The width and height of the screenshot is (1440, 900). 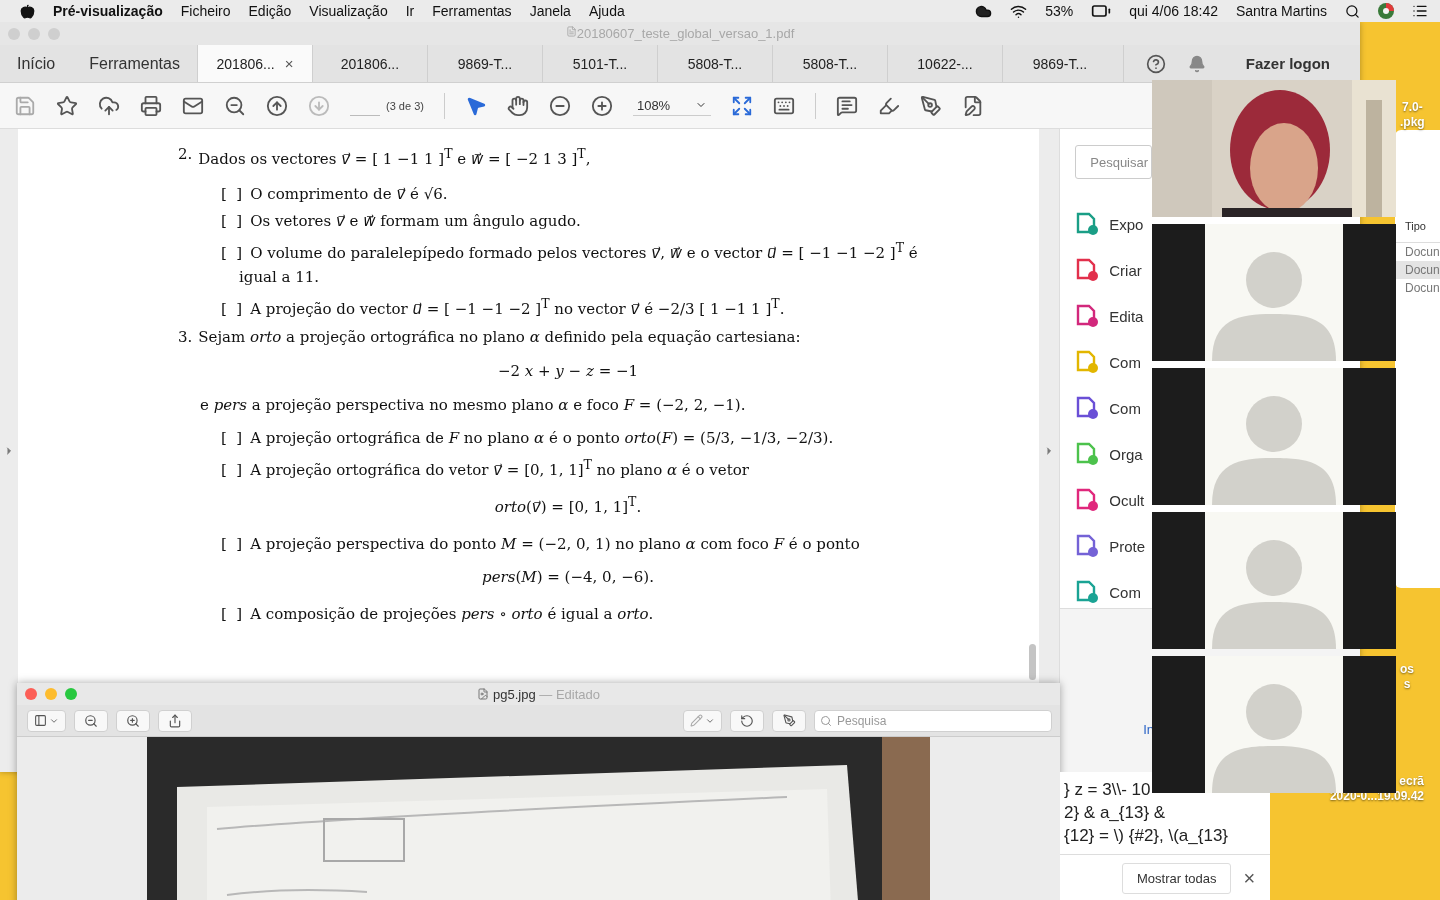 What do you see at coordinates (394, 157) in the screenshot?
I see `question-text: Dados os vectores v⃗ = [ 1 −1 1 ]$^{T}$ e w⃗ = [ −2 1 3 ]$^{T}$,` at bounding box center [394, 157].